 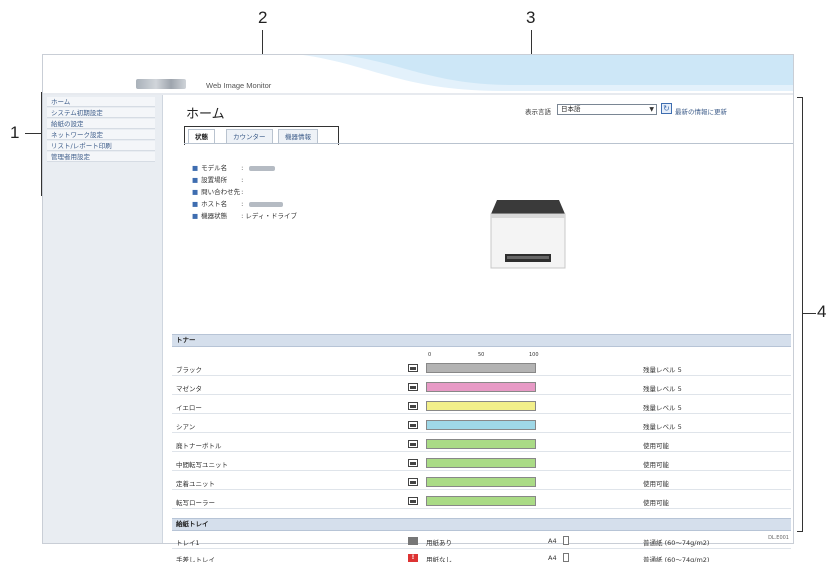 I want to click on scale-label-0: 0, so click(x=430, y=355).